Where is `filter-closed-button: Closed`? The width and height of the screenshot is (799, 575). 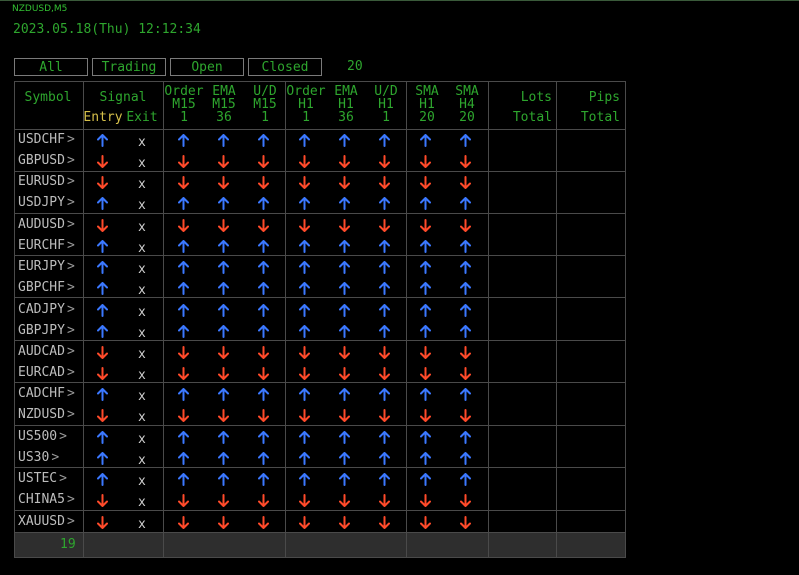 filter-closed-button: Closed is located at coordinates (285, 67).